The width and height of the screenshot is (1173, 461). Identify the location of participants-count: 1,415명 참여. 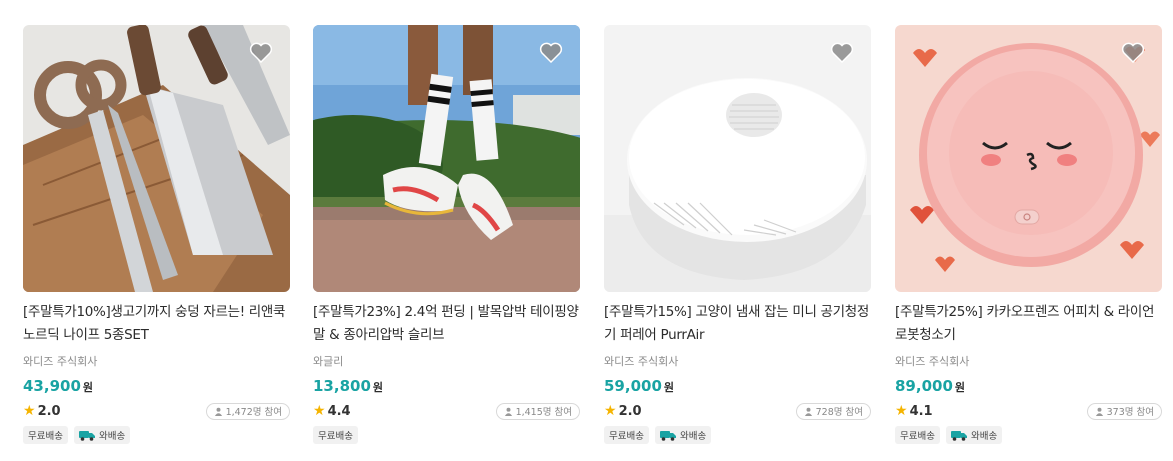
(543, 412).